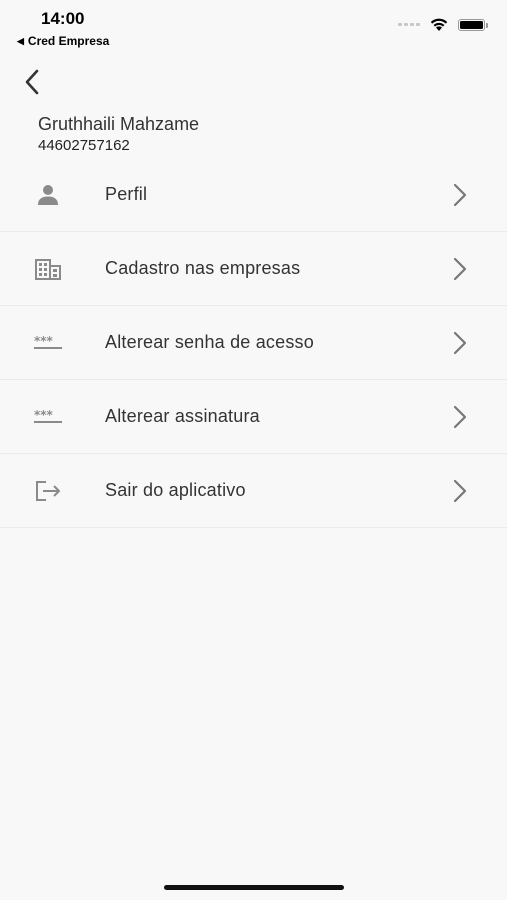 Image resolution: width=507 pixels, height=900 pixels. I want to click on back-to-app-link: ◀ Cred Empresa, so click(63, 41).